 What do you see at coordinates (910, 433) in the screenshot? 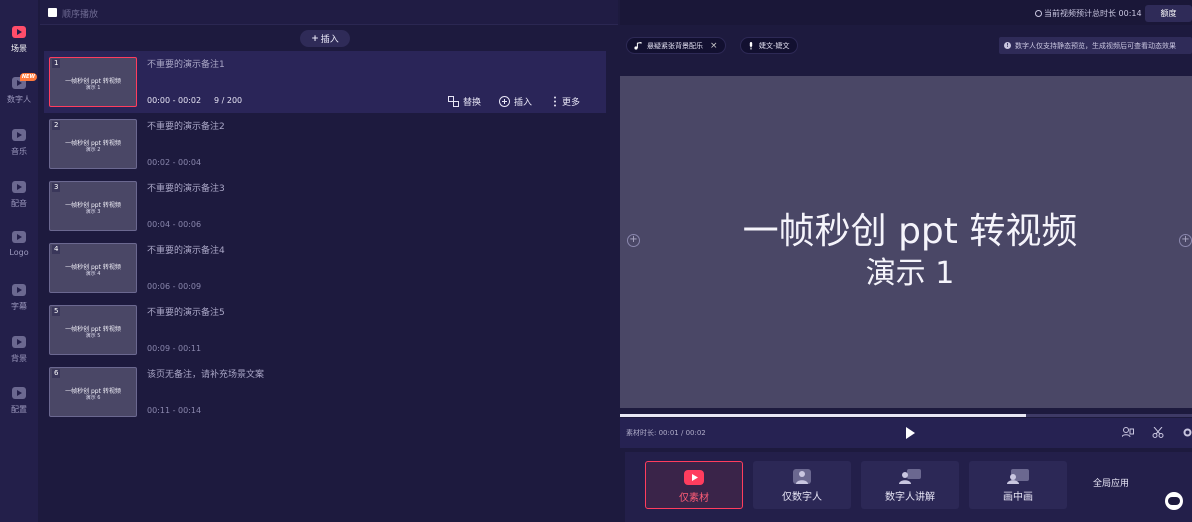
I see `play-icon` at bounding box center [910, 433].